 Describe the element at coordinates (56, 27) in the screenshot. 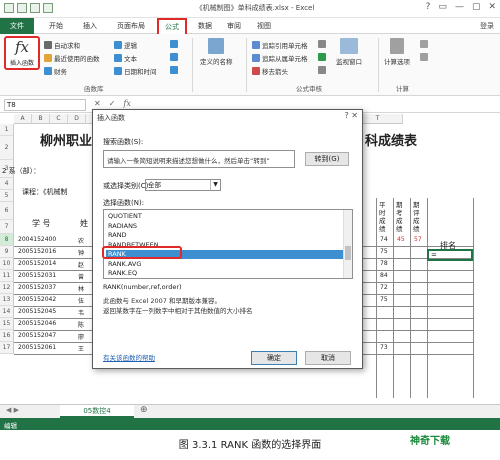

I see `tab-home: 开始` at that location.